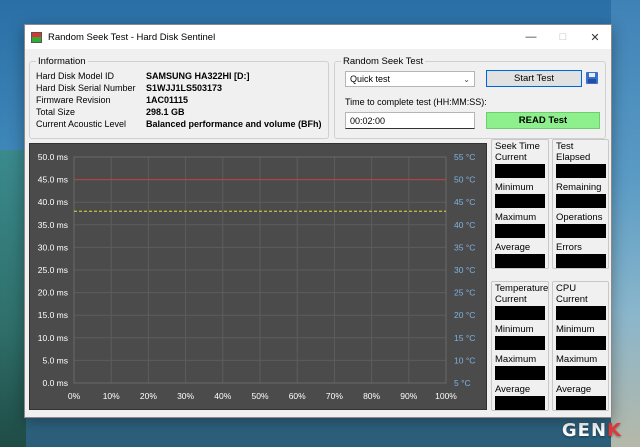 The height and width of the screenshot is (447, 640). I want to click on temp-average-value, so click(520, 403).